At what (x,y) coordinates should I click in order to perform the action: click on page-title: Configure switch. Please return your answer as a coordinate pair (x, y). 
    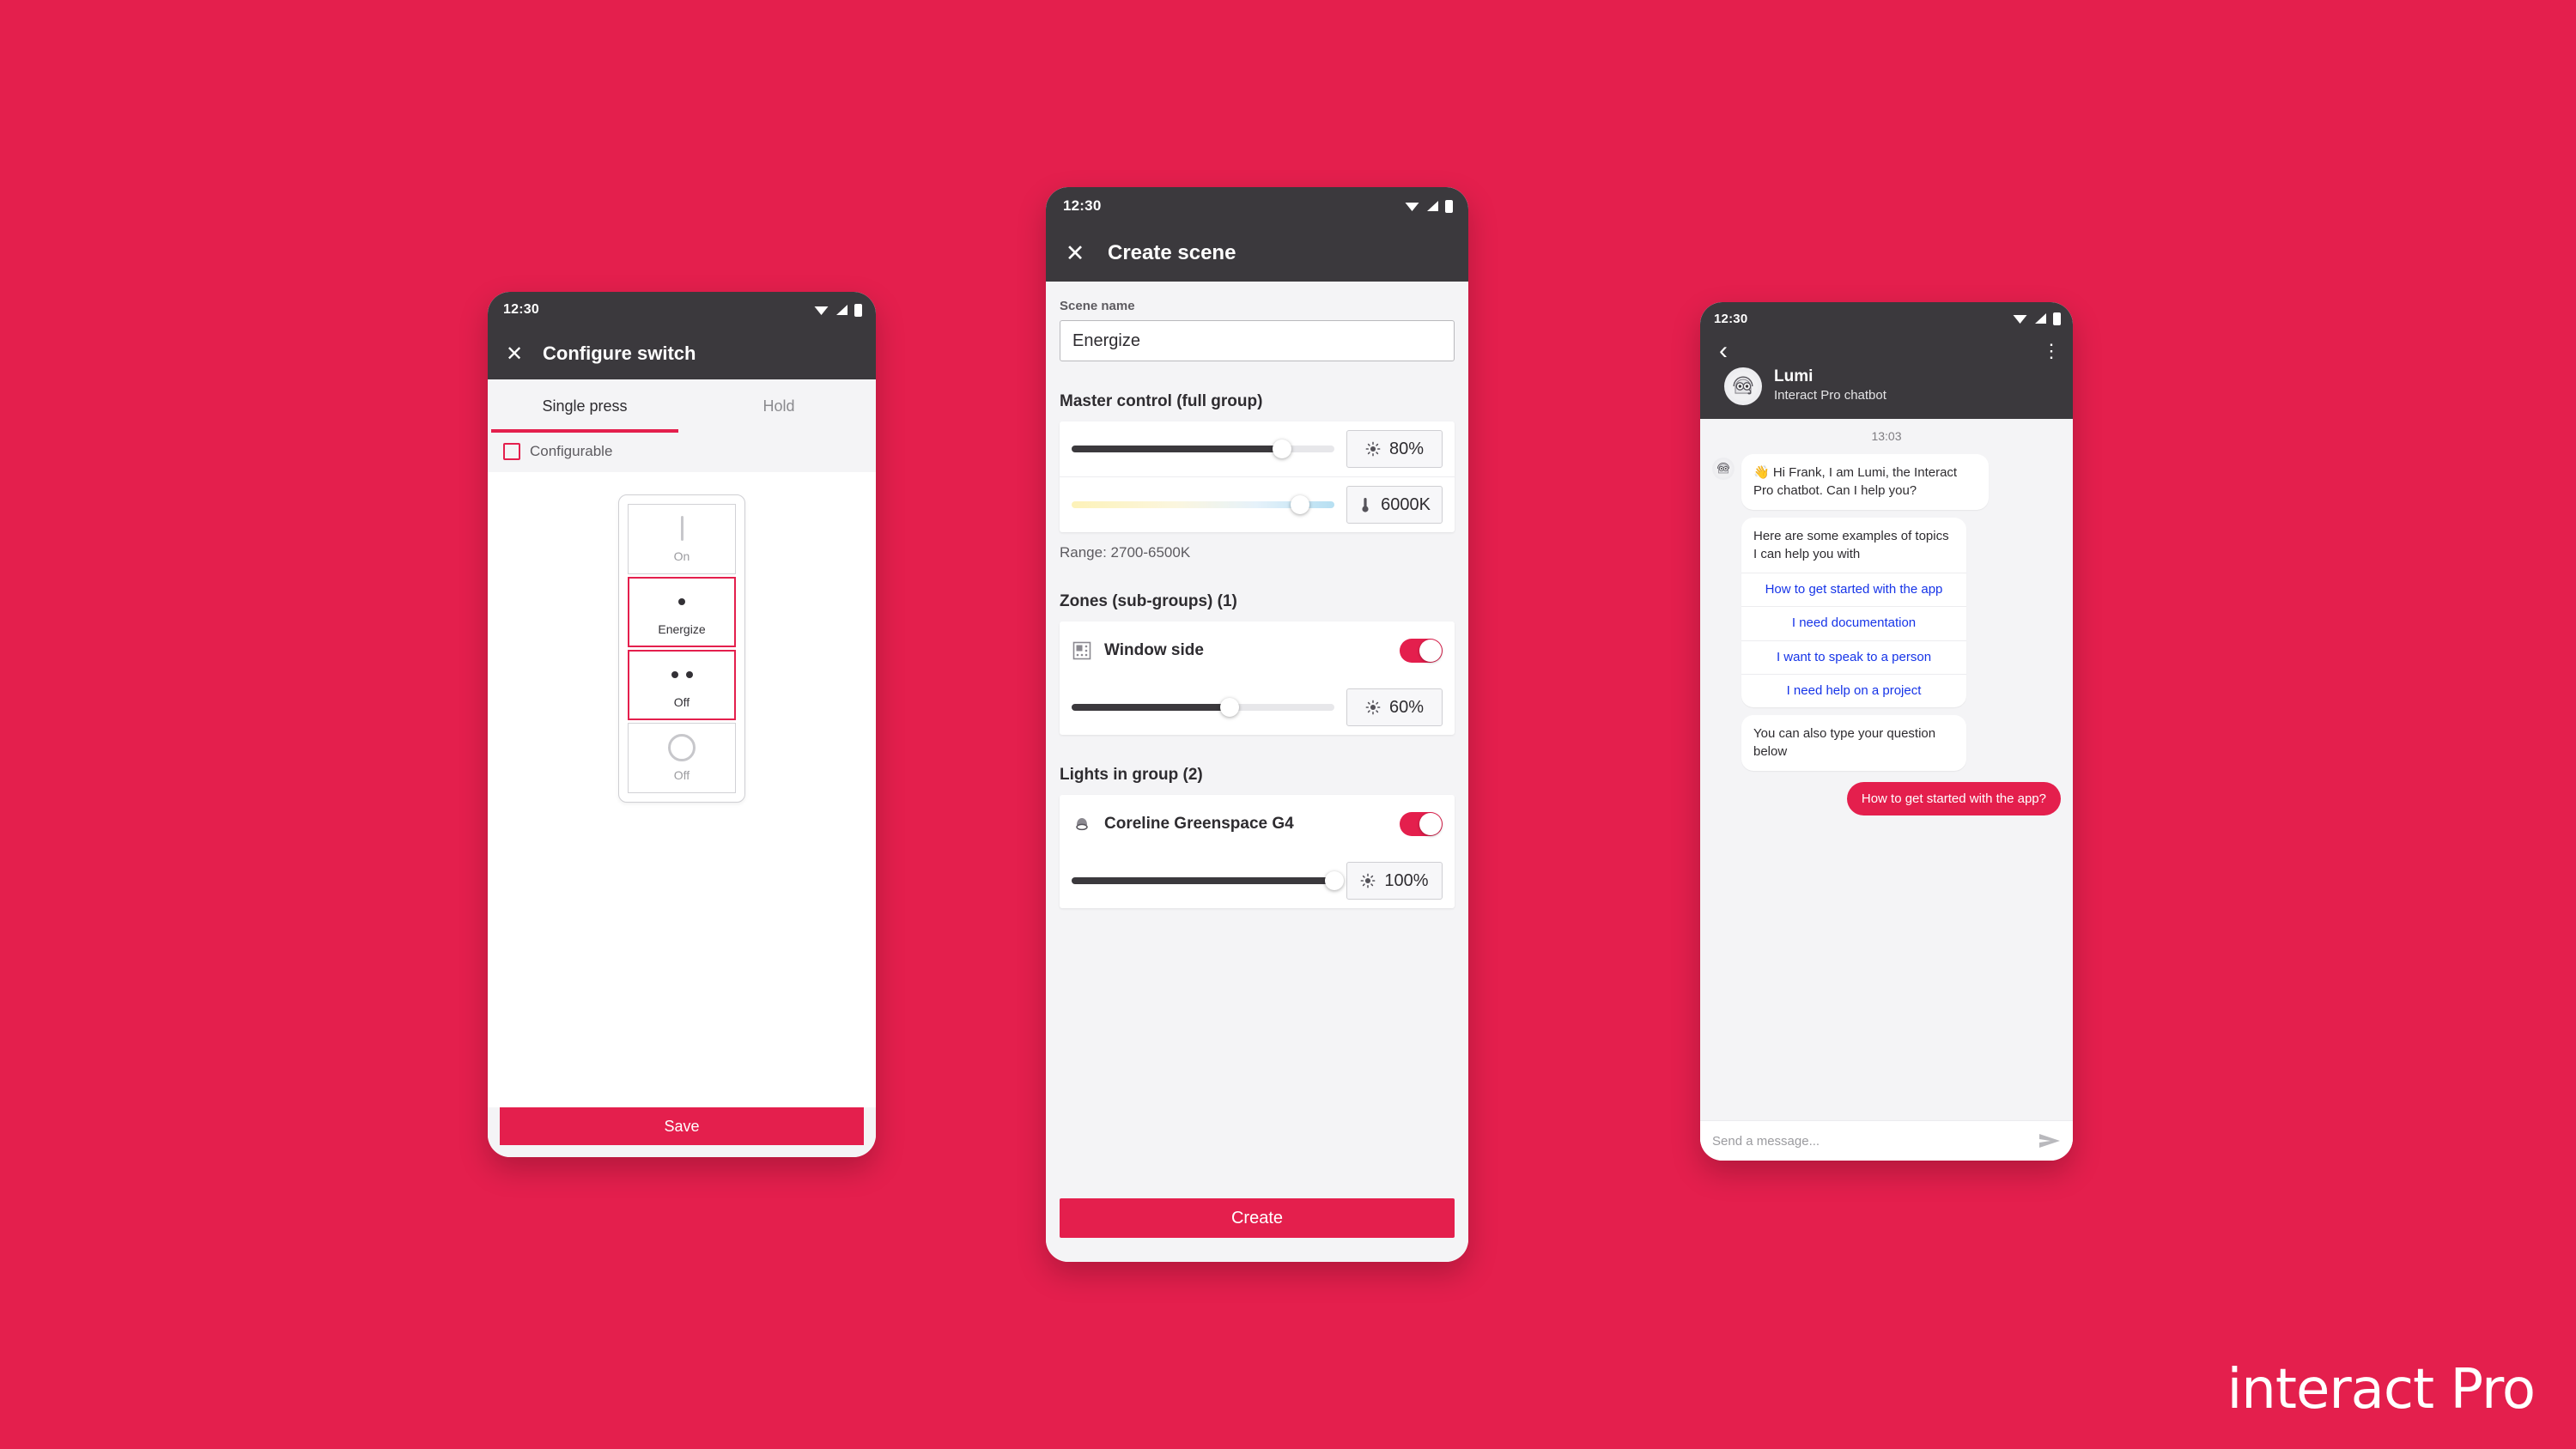
    Looking at the image, I should click on (619, 353).